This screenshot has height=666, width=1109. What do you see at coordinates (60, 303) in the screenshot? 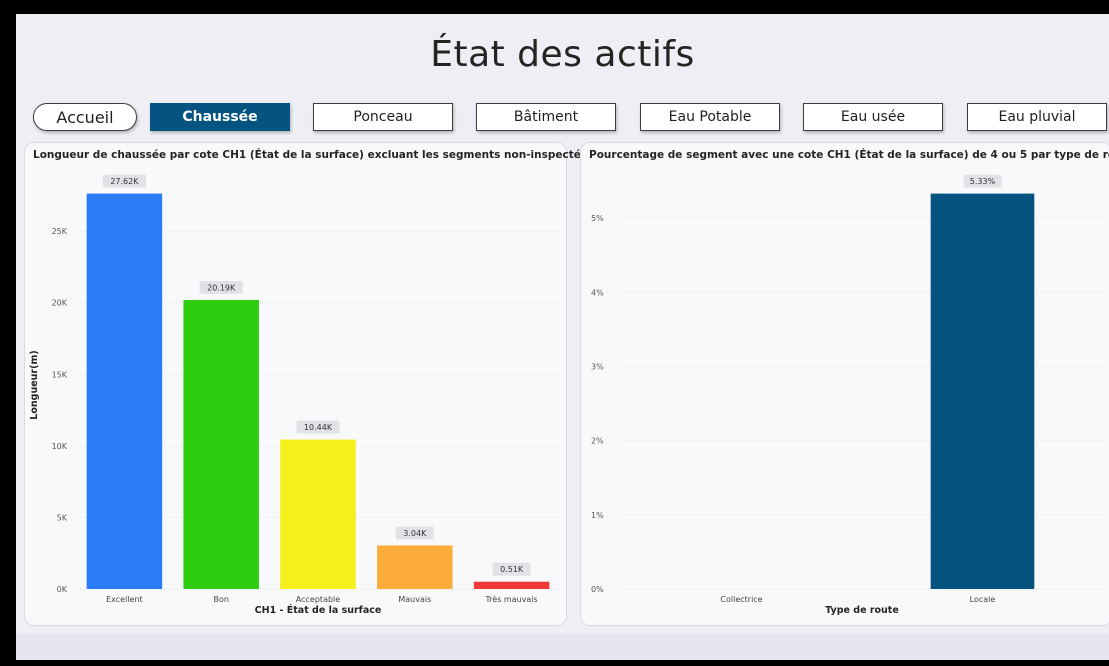
I see `y-tick-label: 20K` at bounding box center [60, 303].